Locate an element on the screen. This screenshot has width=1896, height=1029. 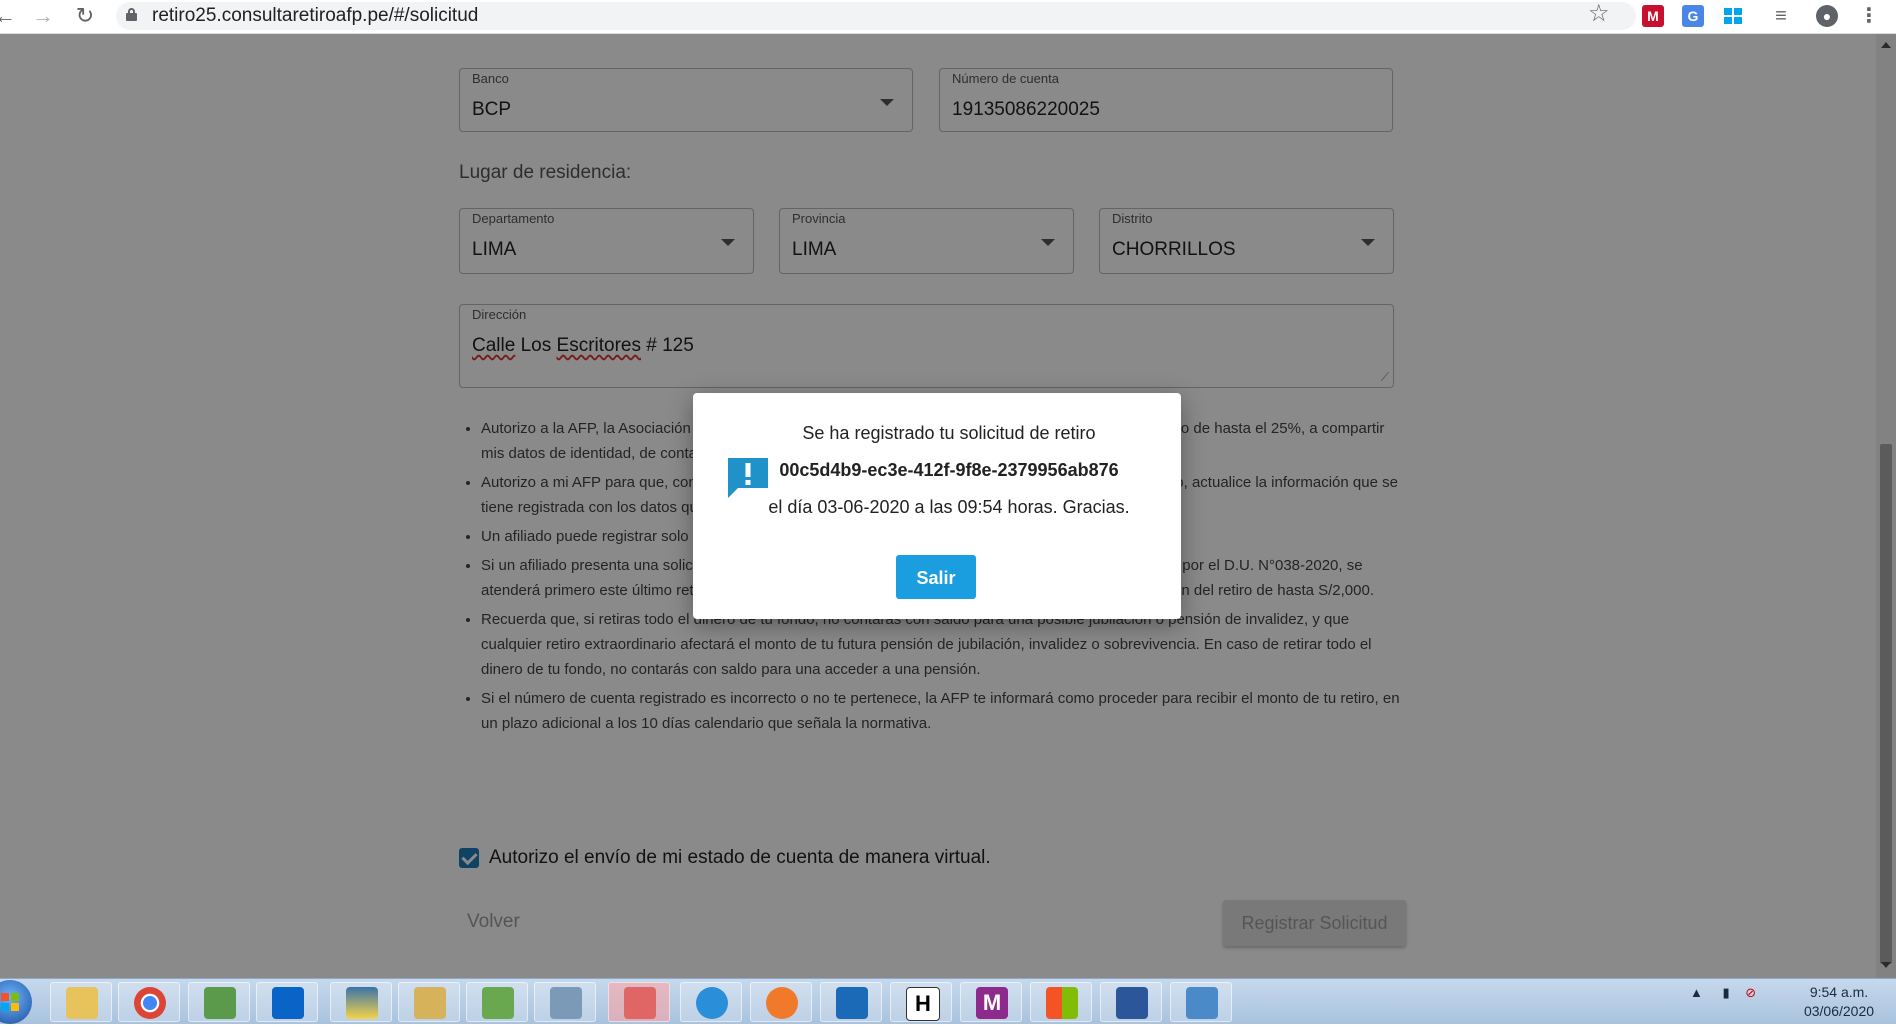
photo-icon is located at coordinates (1202, 1003).